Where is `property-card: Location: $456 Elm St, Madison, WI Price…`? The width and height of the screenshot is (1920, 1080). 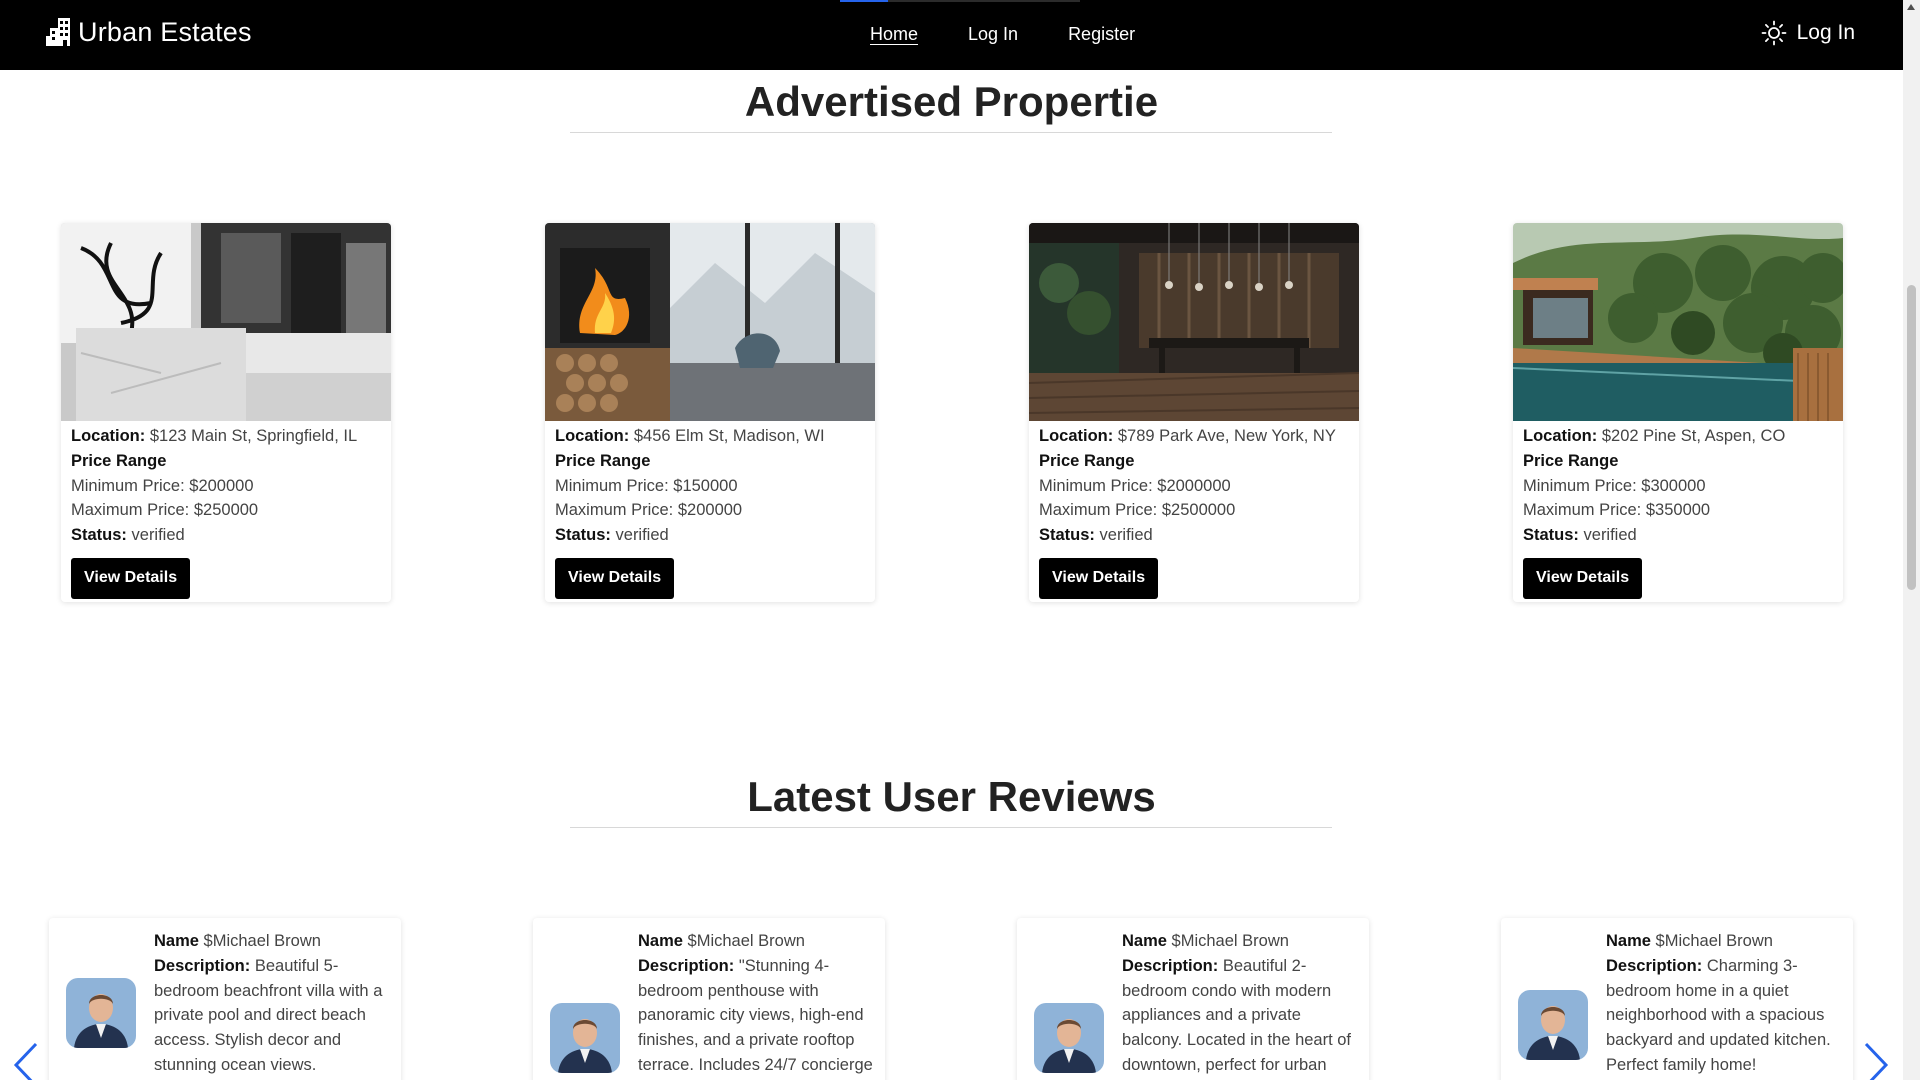 property-card: Location: $456 Elm St, Madison, WI Price… is located at coordinates (710, 412).